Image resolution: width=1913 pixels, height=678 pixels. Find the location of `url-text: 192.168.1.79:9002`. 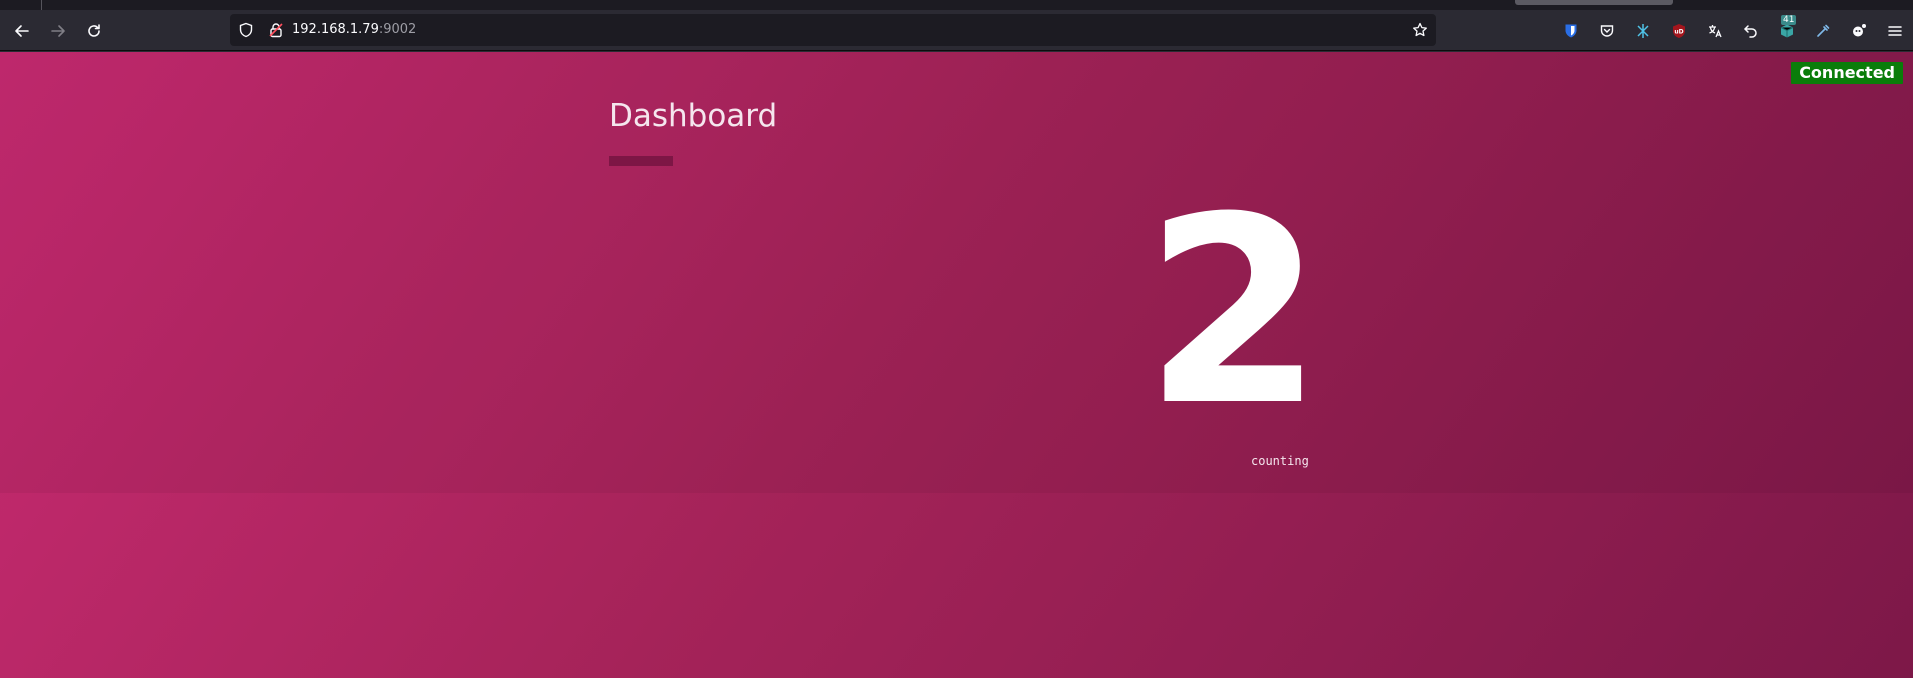

url-text: 192.168.1.79:9002 is located at coordinates (354, 30).